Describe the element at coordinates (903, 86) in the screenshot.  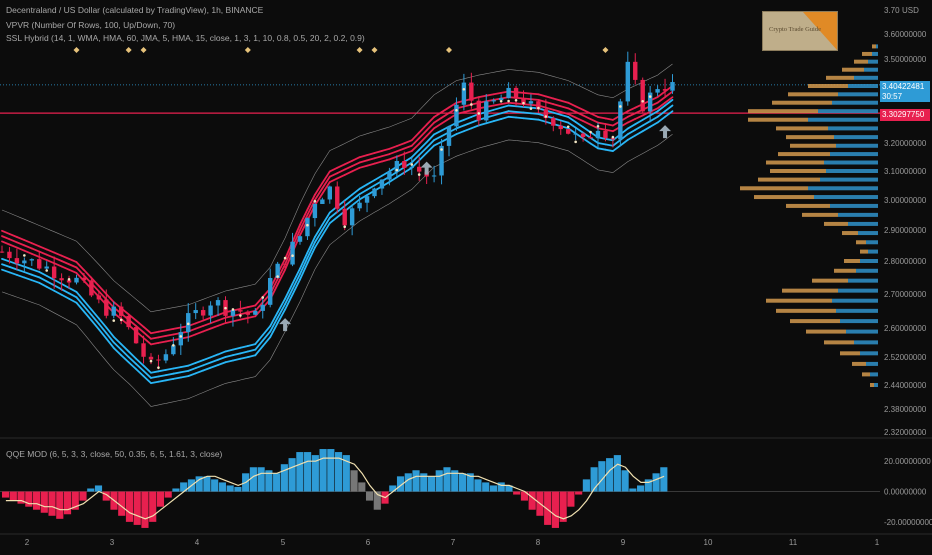
I see `current-price-value: 3.40422481` at that location.